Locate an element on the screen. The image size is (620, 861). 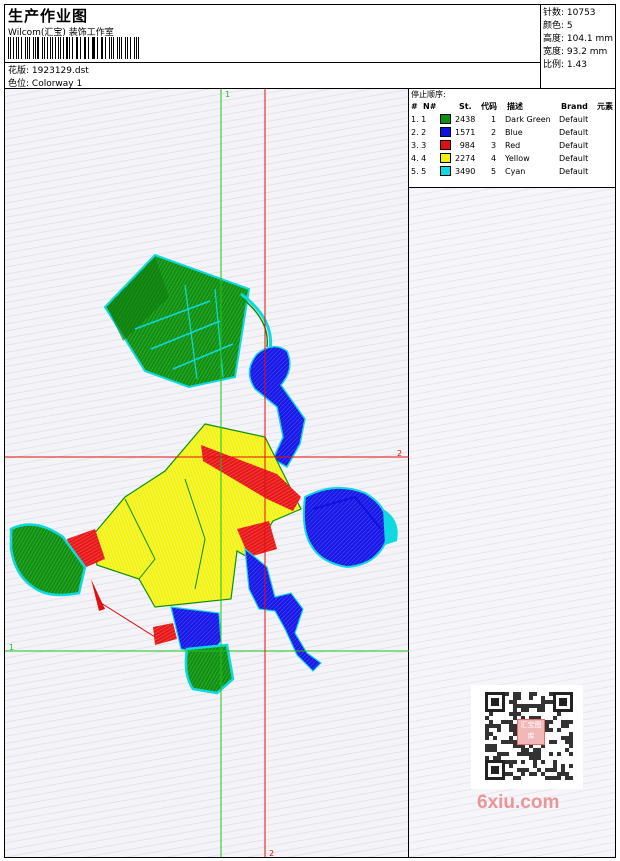
header-description: 描述 is located at coordinates (515, 106).